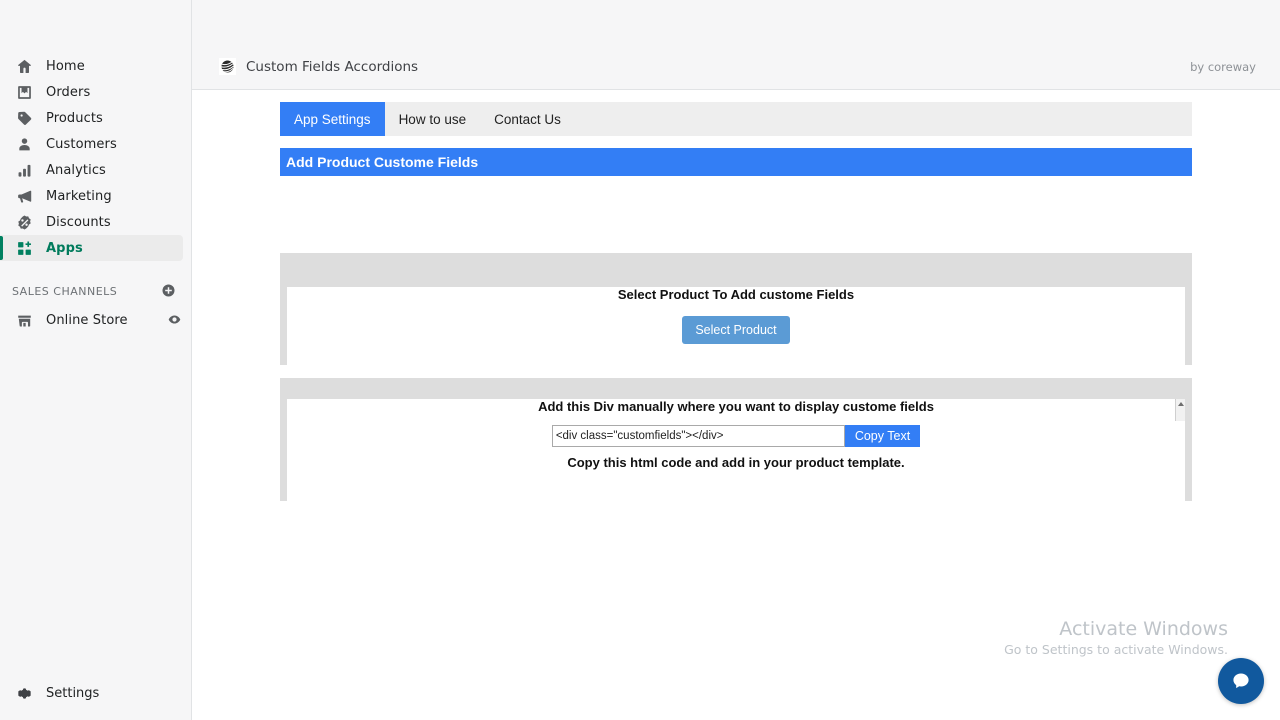 The height and width of the screenshot is (720, 1280). I want to click on sidebar-item-analytics: Analytics, so click(91, 170).